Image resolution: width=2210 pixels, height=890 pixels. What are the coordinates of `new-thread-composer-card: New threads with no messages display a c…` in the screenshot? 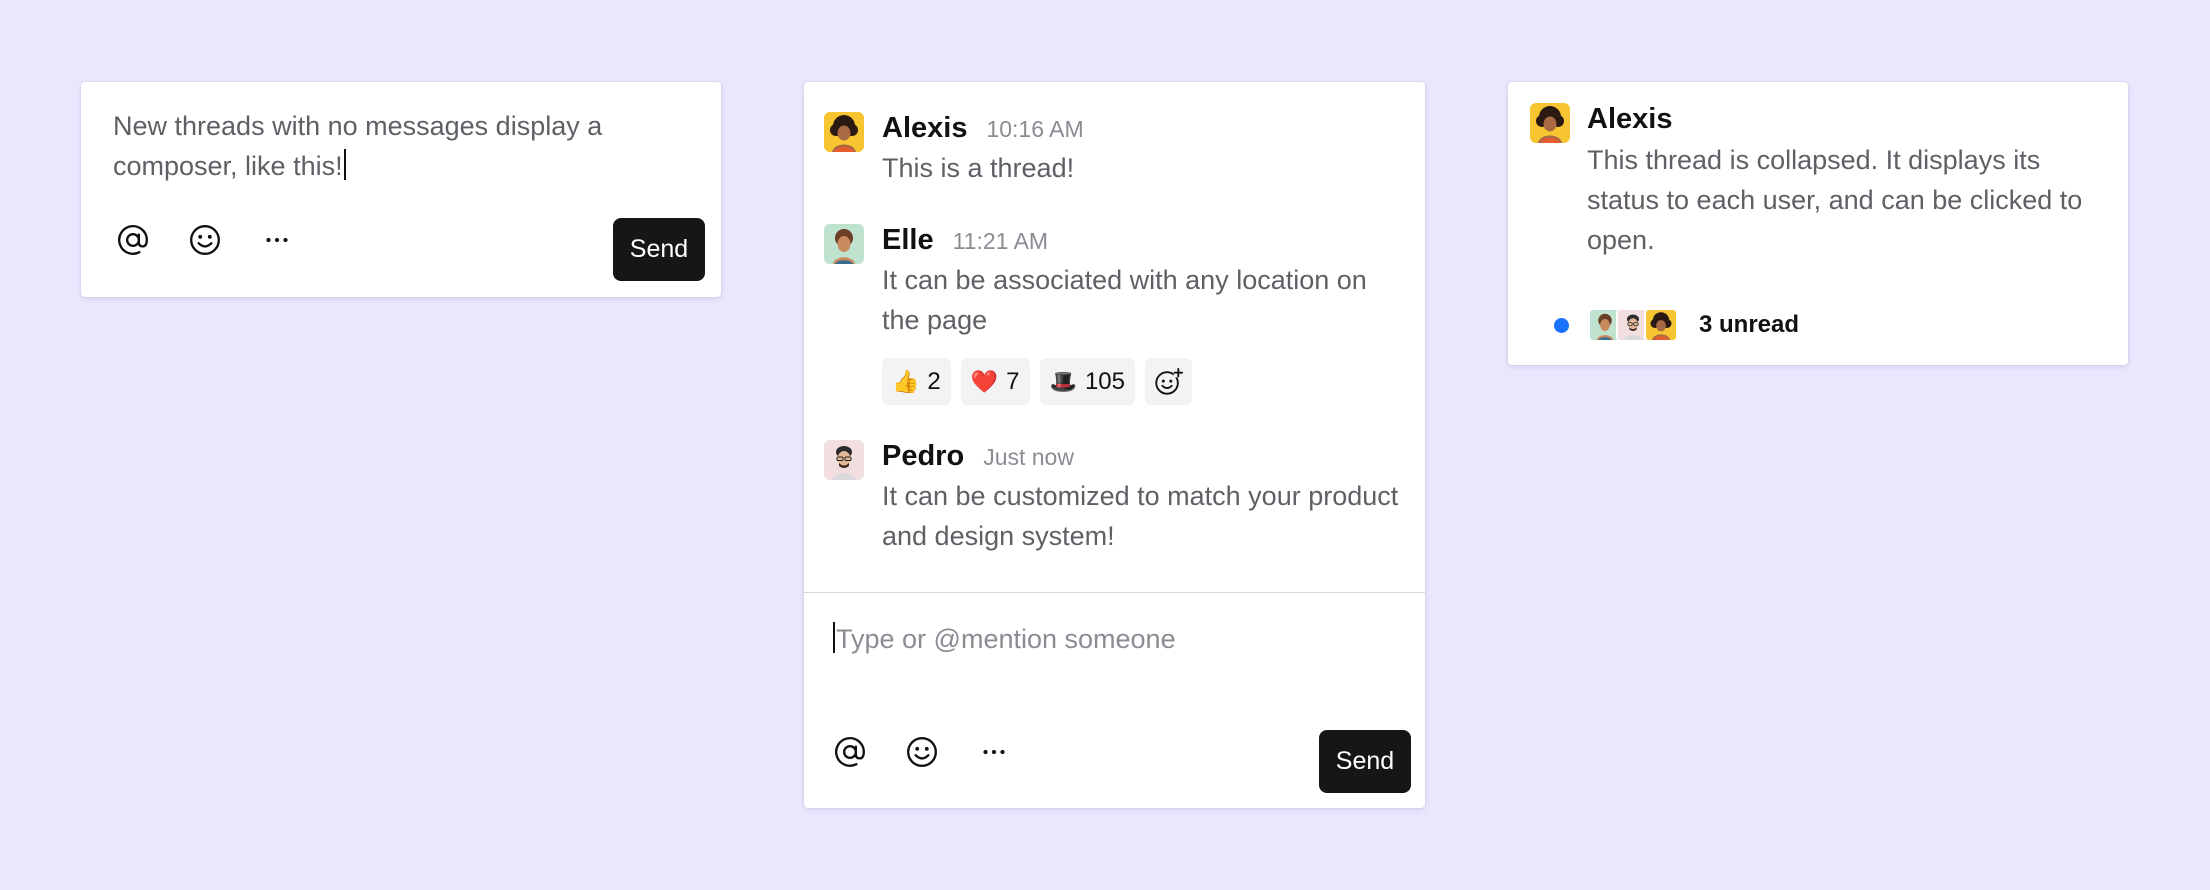 It's located at (401, 189).